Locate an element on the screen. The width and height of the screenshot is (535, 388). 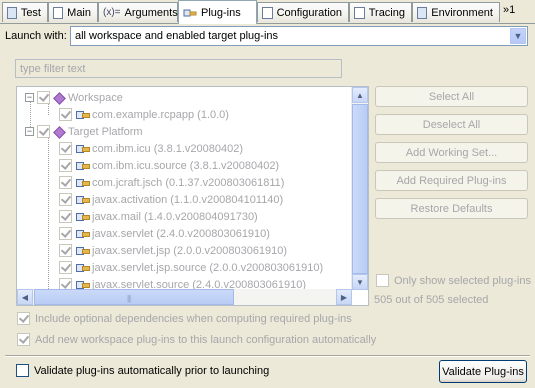
tree-item-plugin: com.ibm.icu (3.8.1.v20080402) is located at coordinates (151, 148).